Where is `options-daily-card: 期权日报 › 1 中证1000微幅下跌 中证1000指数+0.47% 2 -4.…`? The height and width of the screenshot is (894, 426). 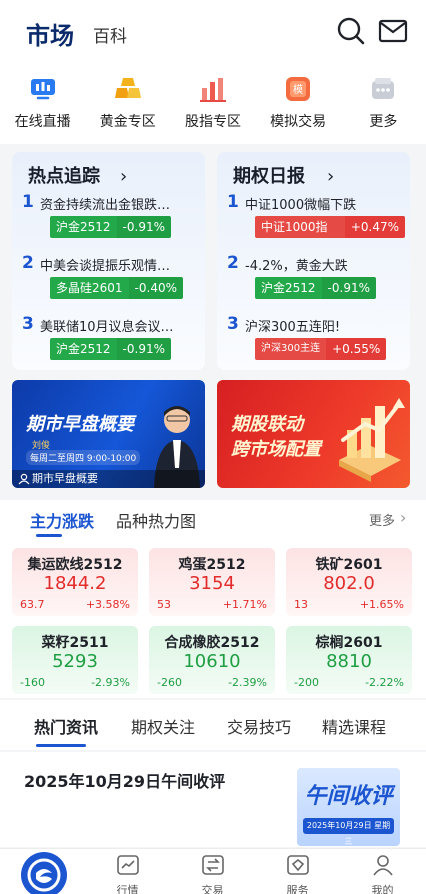
options-daily-card: 期权日报 › 1 中证1000微幅下跌 中证1000指数+0.47% 2 -4.… is located at coordinates (313, 261).